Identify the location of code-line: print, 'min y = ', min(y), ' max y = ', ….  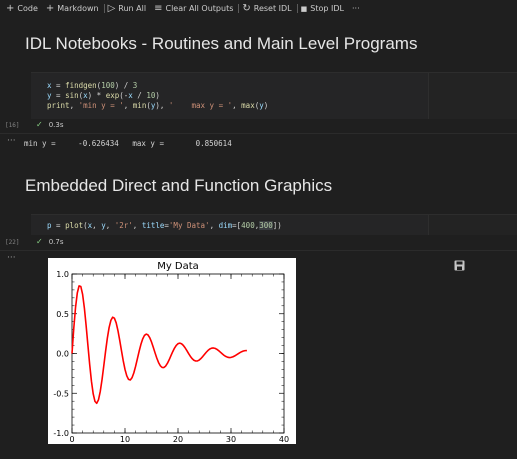
(158, 105).